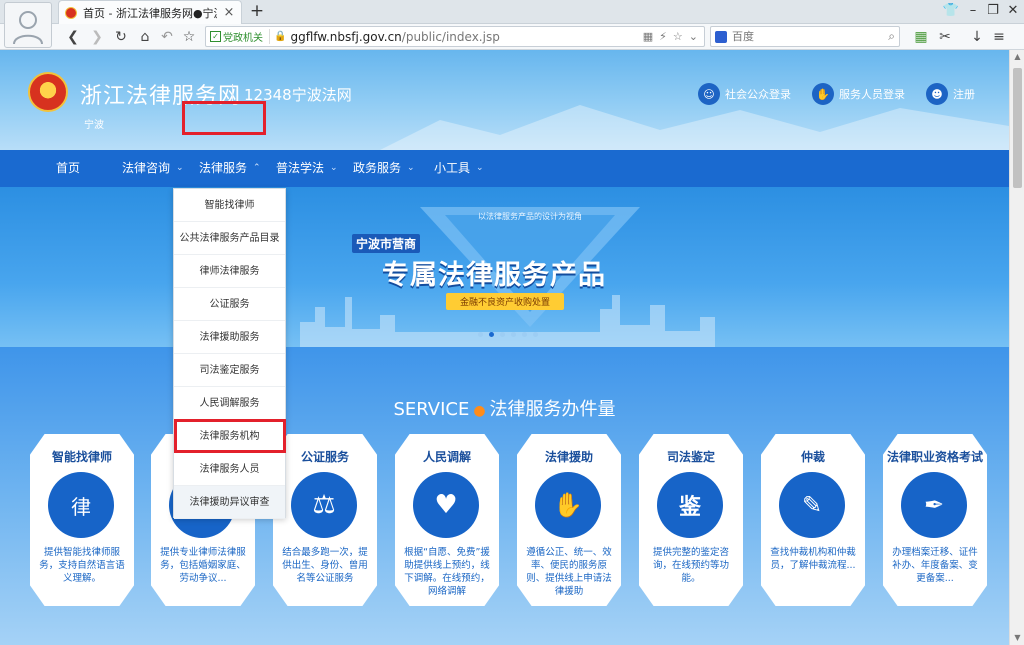 The width and height of the screenshot is (1024, 645). I want to click on reload-icon: ↻, so click(121, 37).